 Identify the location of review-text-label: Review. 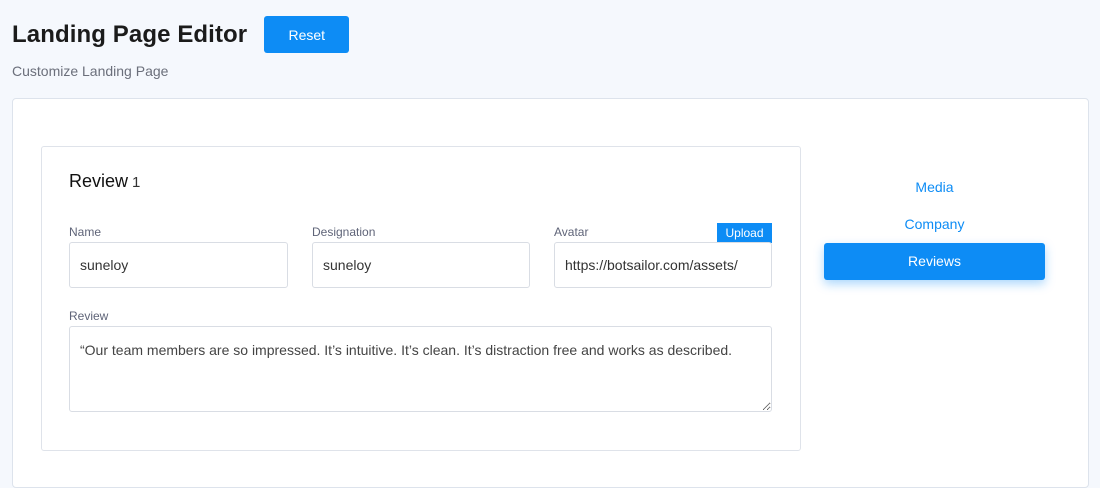
(89, 316).